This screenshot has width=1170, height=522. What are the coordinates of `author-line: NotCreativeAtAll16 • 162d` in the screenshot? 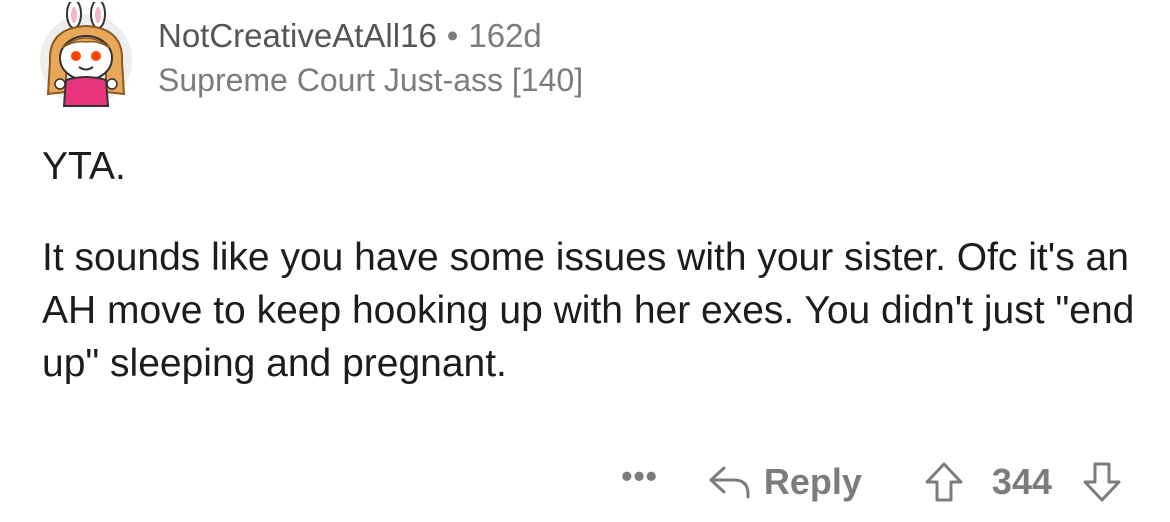 It's located at (370, 36).